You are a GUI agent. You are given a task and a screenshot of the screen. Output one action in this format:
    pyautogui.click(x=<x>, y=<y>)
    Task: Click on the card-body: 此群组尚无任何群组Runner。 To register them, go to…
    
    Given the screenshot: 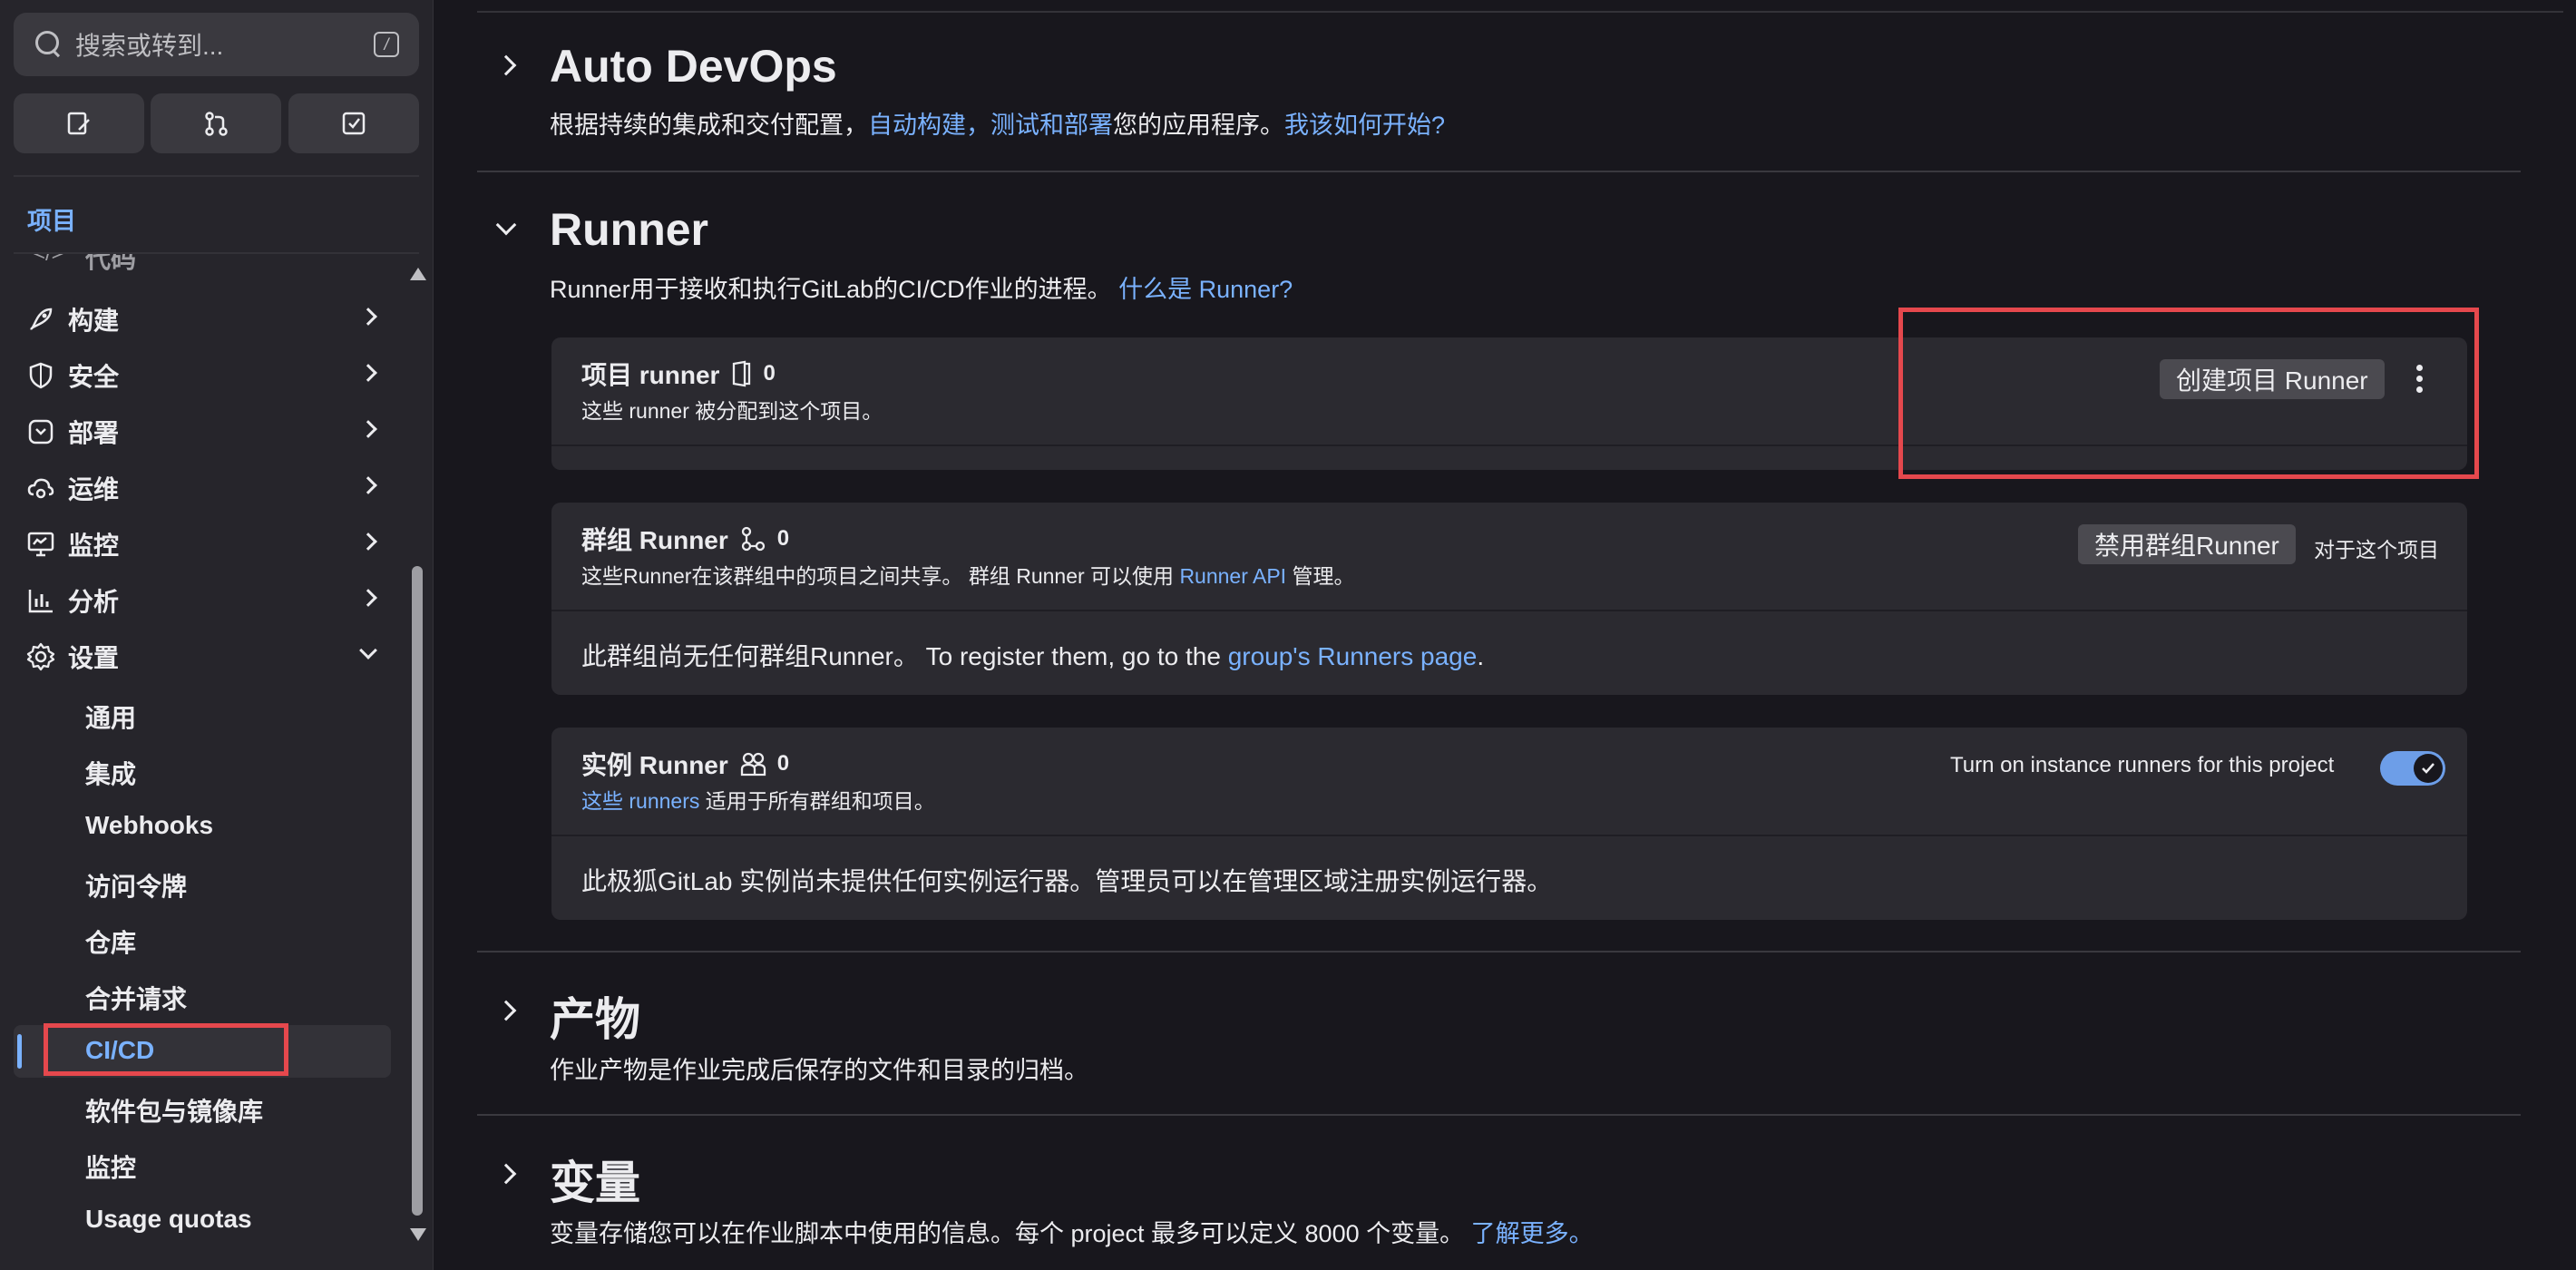 What is the action you would take?
    pyautogui.click(x=1032, y=655)
    